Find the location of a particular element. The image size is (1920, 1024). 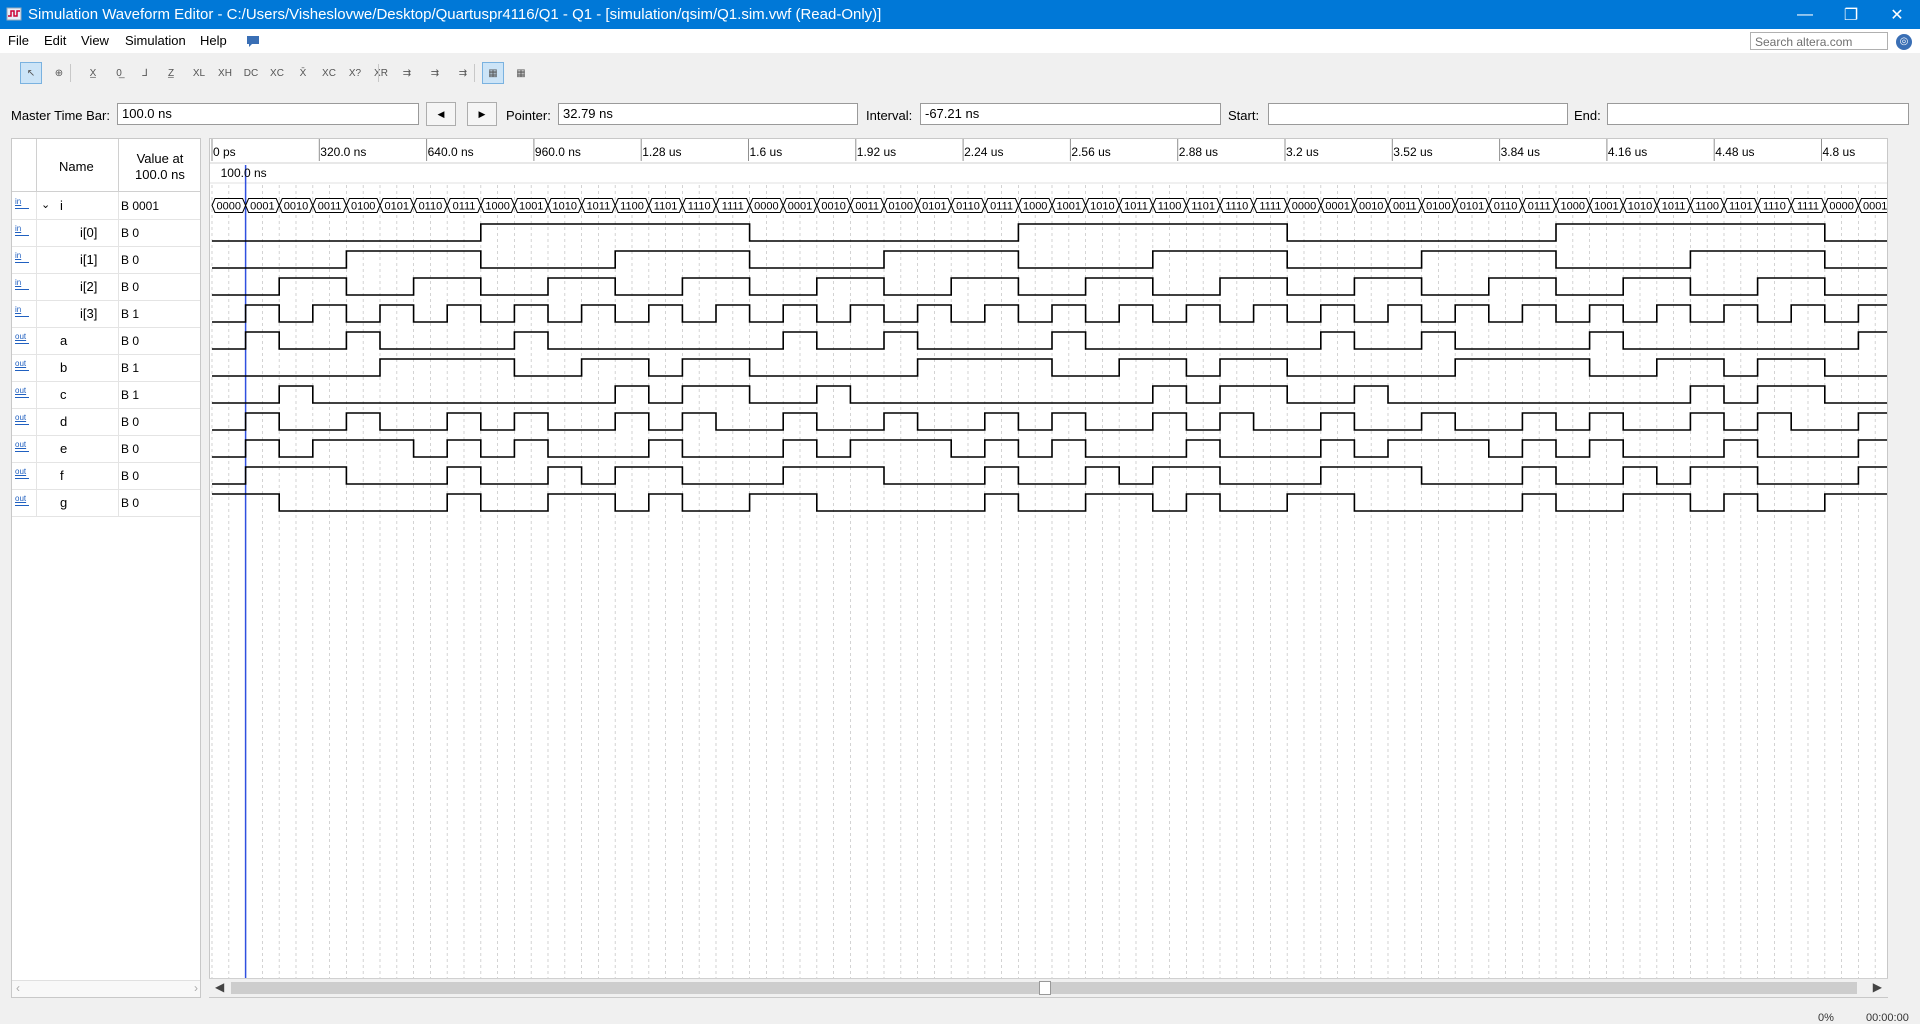

master-time-bar-label: 100.0 ns is located at coordinates (244, 173).